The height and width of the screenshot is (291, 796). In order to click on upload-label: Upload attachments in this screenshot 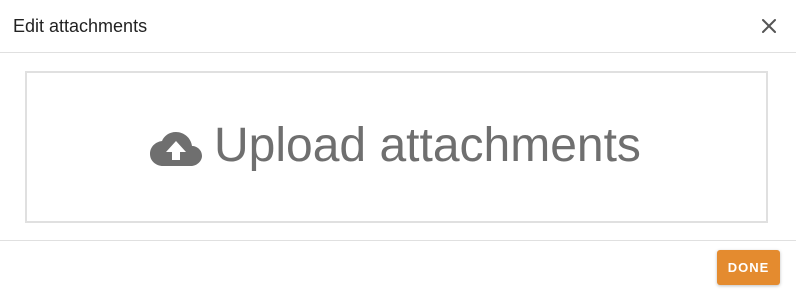, I will do `click(427, 145)`.